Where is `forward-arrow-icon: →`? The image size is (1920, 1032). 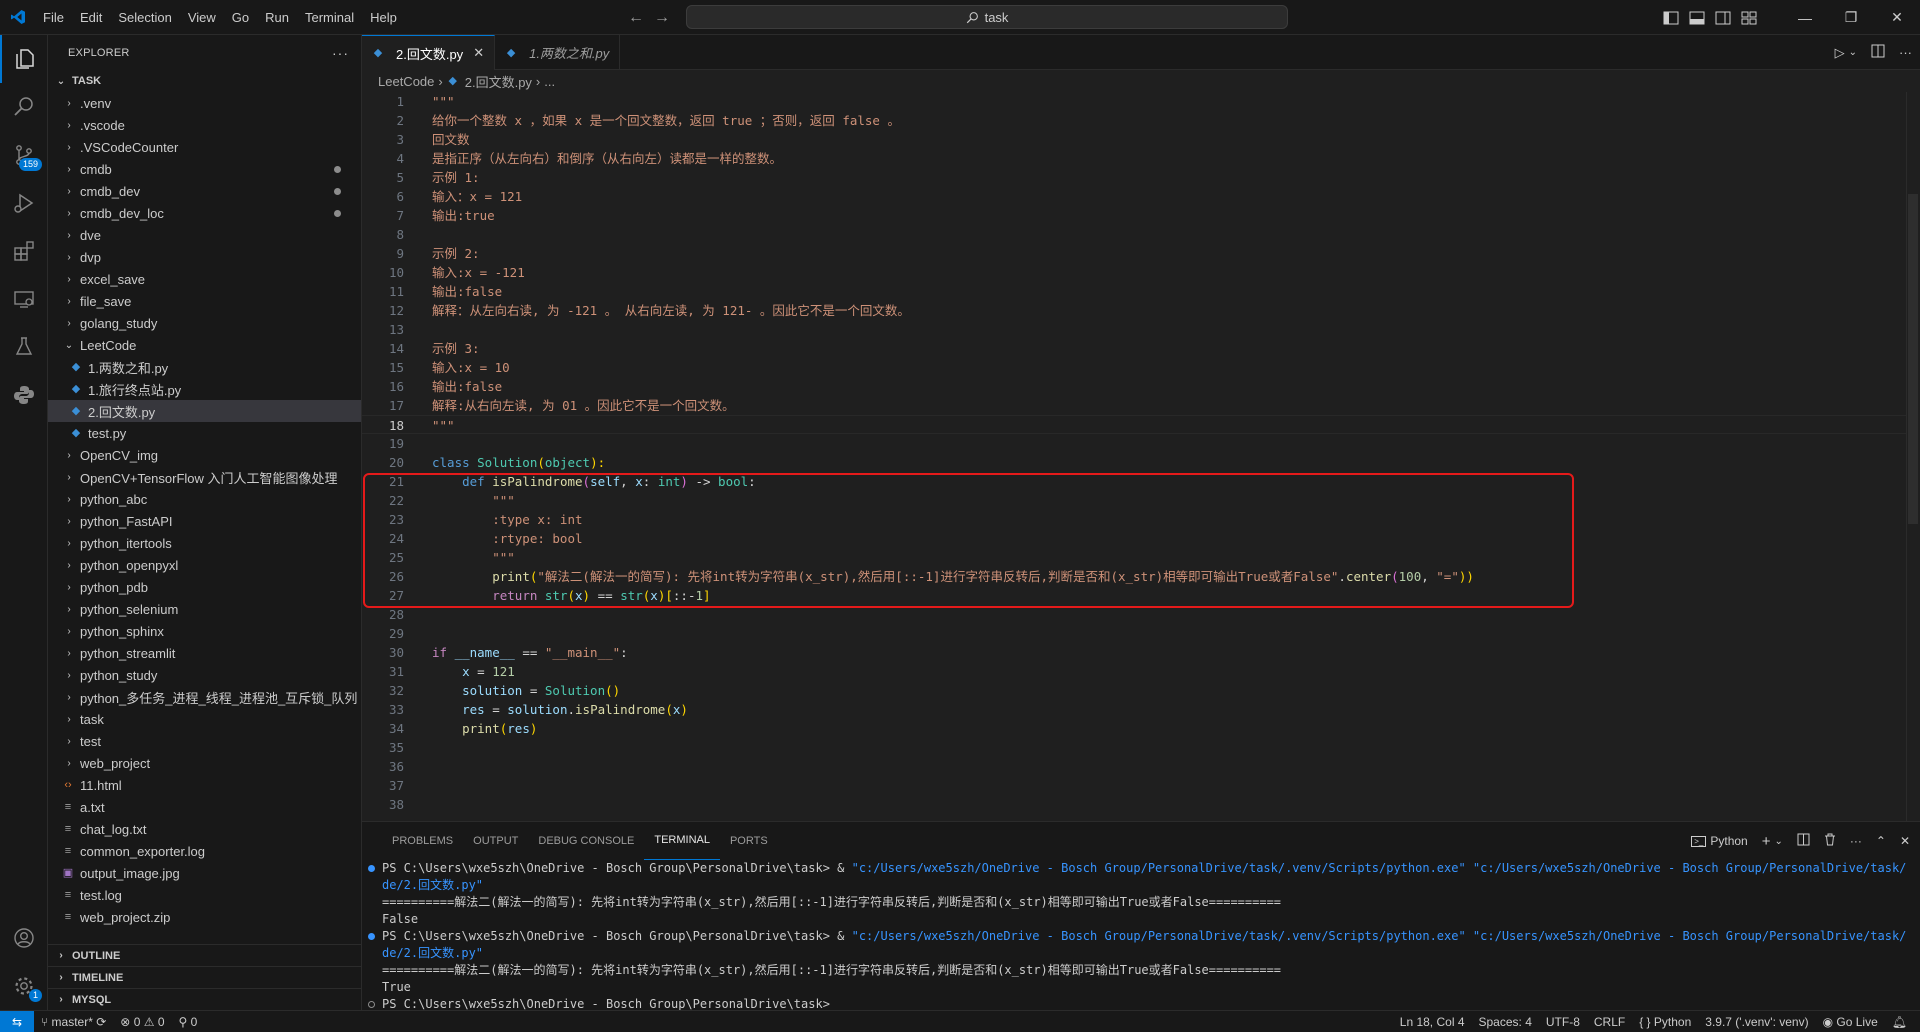 forward-arrow-icon: → is located at coordinates (662, 18).